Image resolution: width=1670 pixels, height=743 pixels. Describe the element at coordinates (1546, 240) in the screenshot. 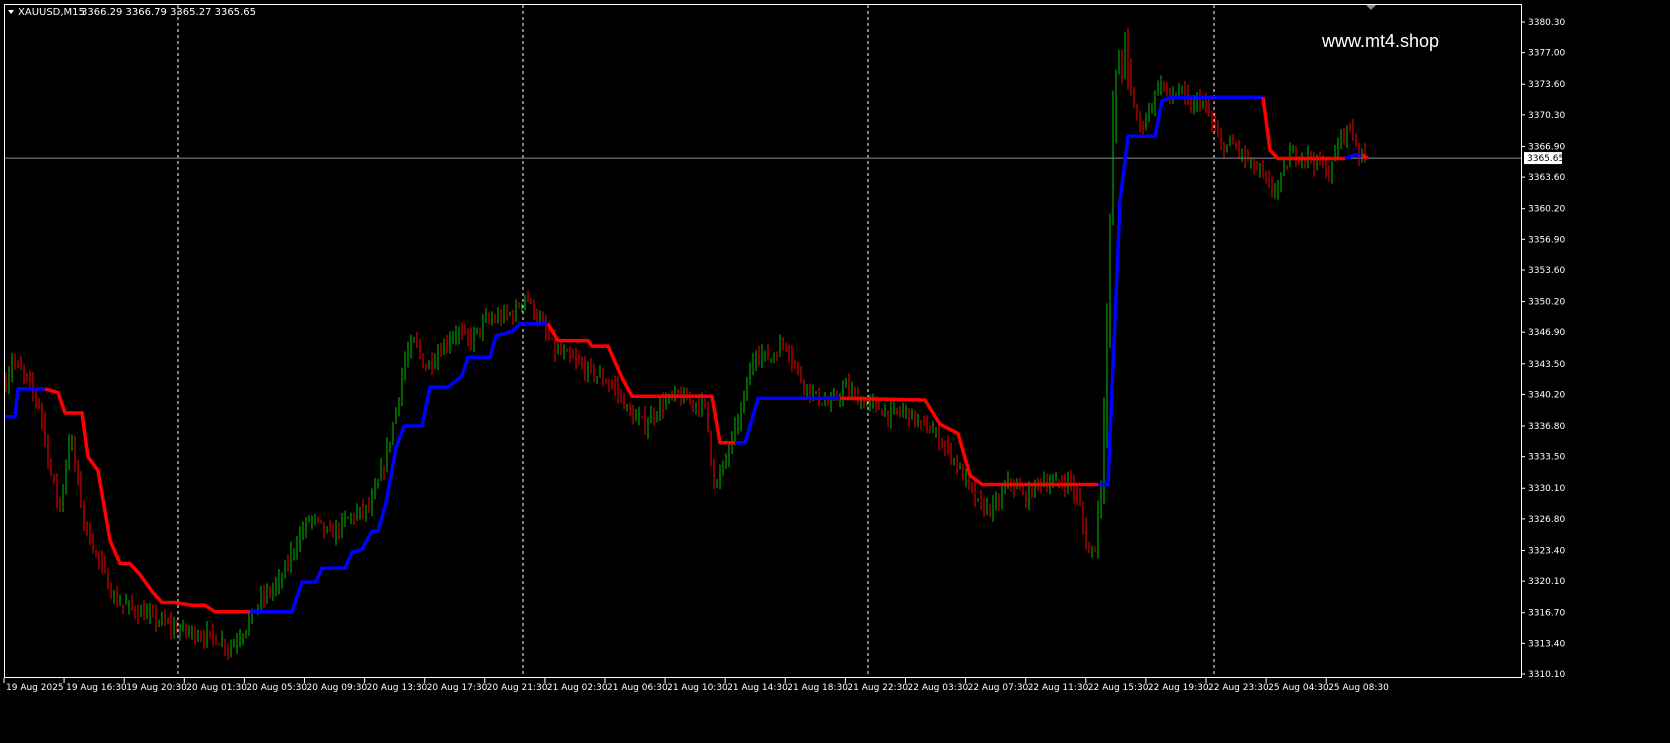

I see `y-tick-label: 3356.90` at that location.